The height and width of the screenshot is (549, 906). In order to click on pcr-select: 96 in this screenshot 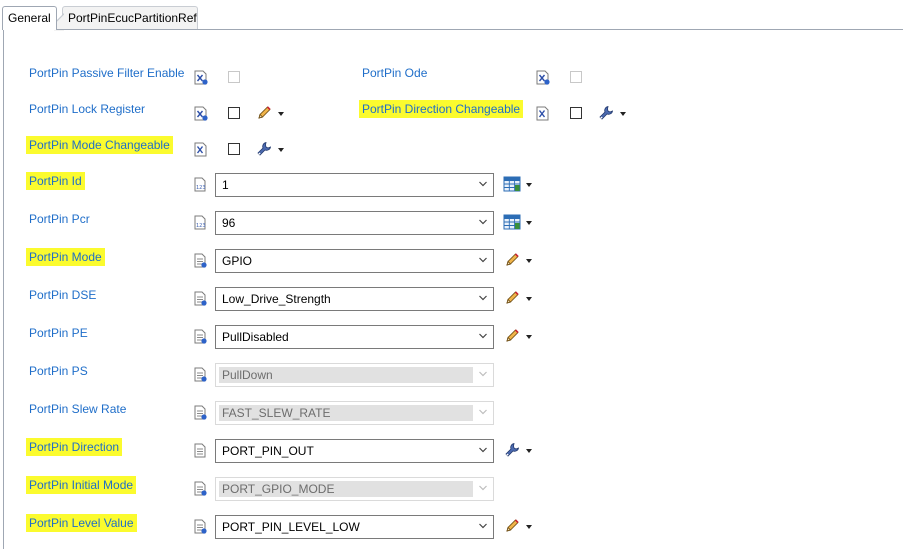, I will do `click(354, 223)`.